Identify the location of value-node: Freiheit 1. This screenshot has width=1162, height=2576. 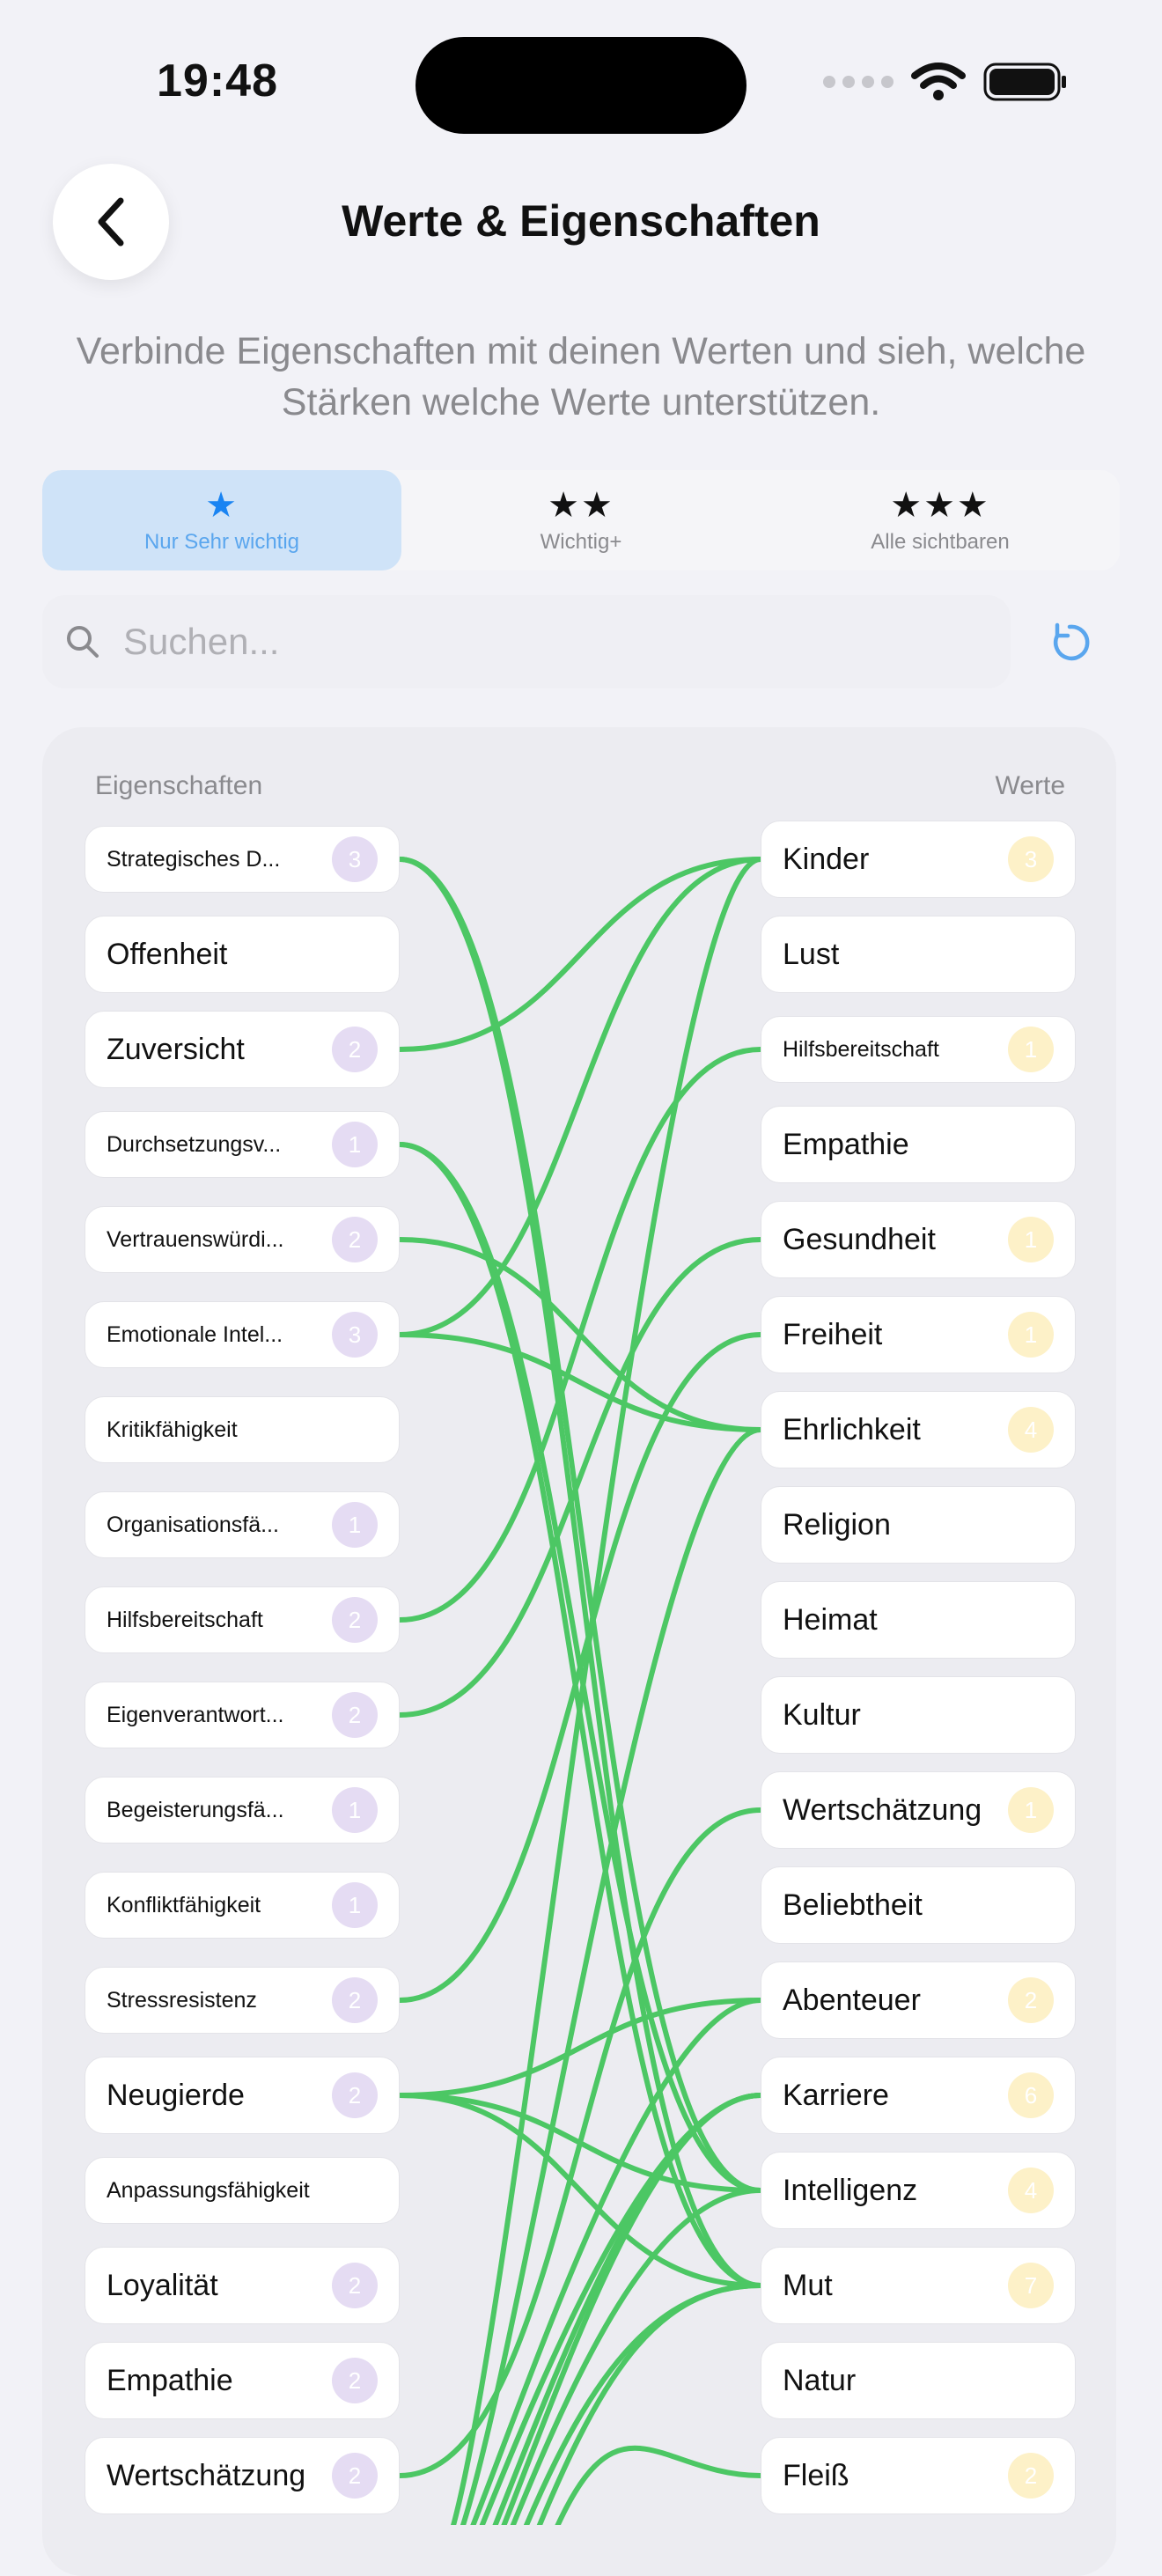
(918, 1334).